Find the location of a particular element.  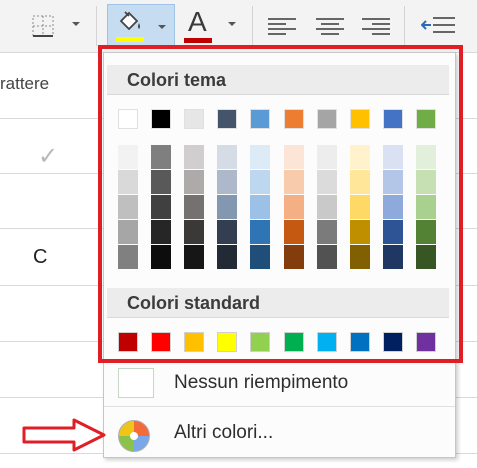

align-right-icon is located at coordinates (376, 27).